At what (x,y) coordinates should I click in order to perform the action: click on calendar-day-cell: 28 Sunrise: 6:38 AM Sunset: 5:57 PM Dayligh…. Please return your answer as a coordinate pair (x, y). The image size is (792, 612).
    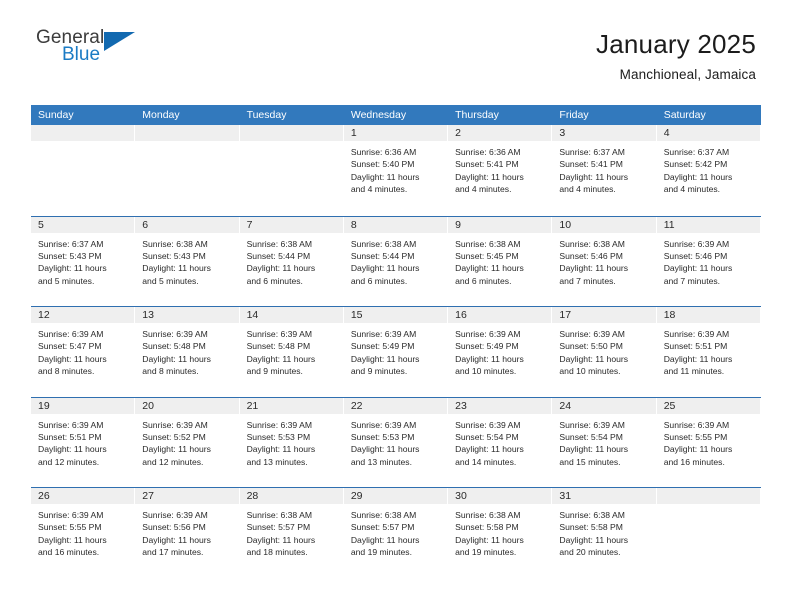
    Looking at the image, I should click on (291, 533).